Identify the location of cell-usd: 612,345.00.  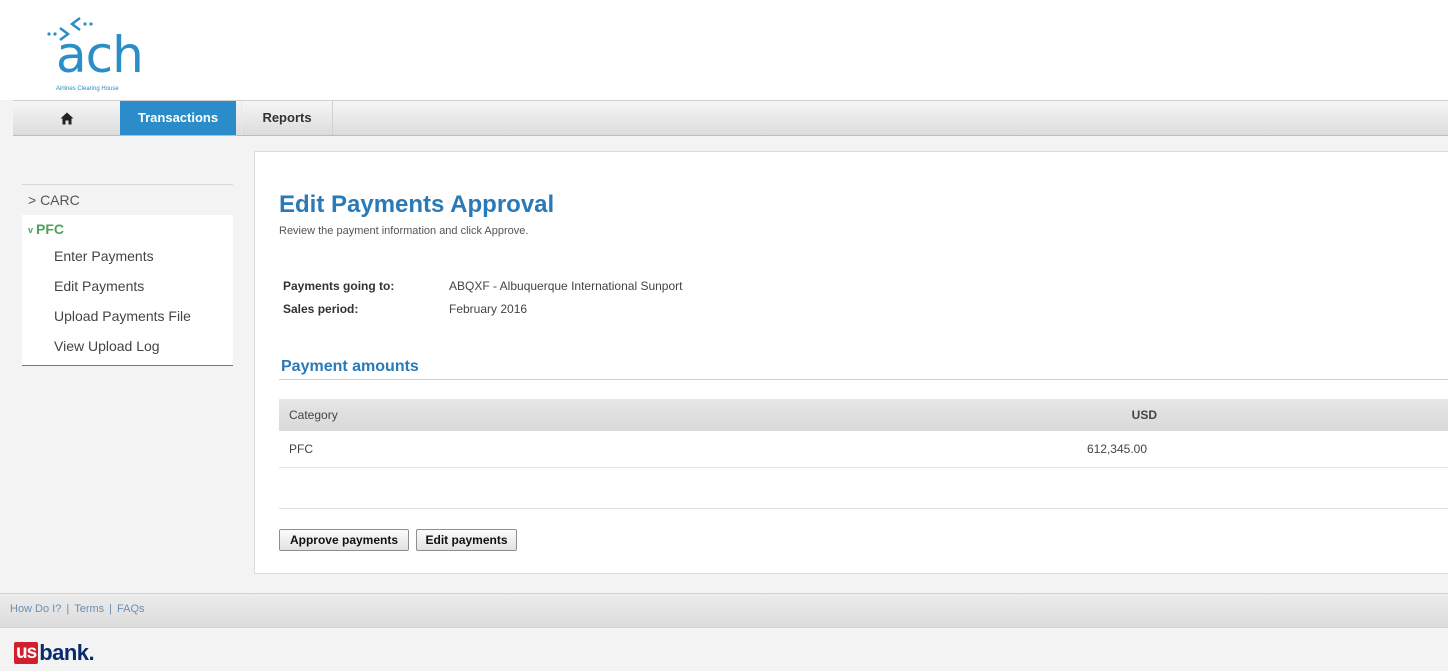
(1116, 449).